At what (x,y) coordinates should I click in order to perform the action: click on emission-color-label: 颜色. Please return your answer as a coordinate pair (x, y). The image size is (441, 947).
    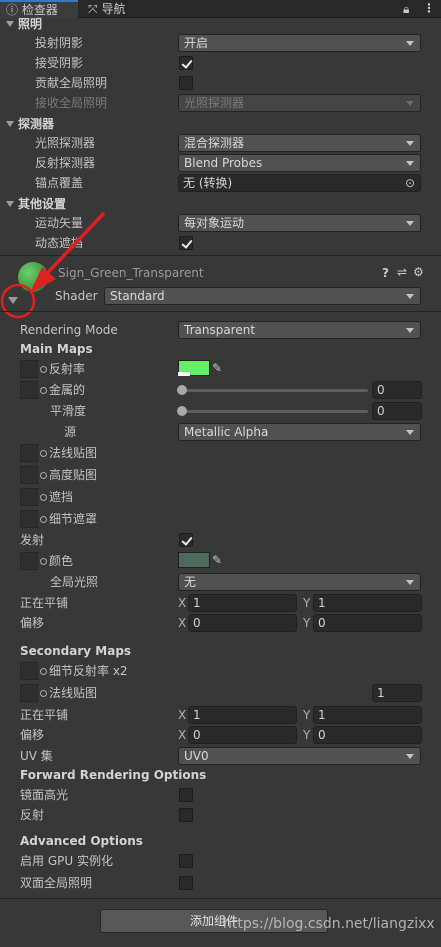
    Looking at the image, I should click on (56, 561).